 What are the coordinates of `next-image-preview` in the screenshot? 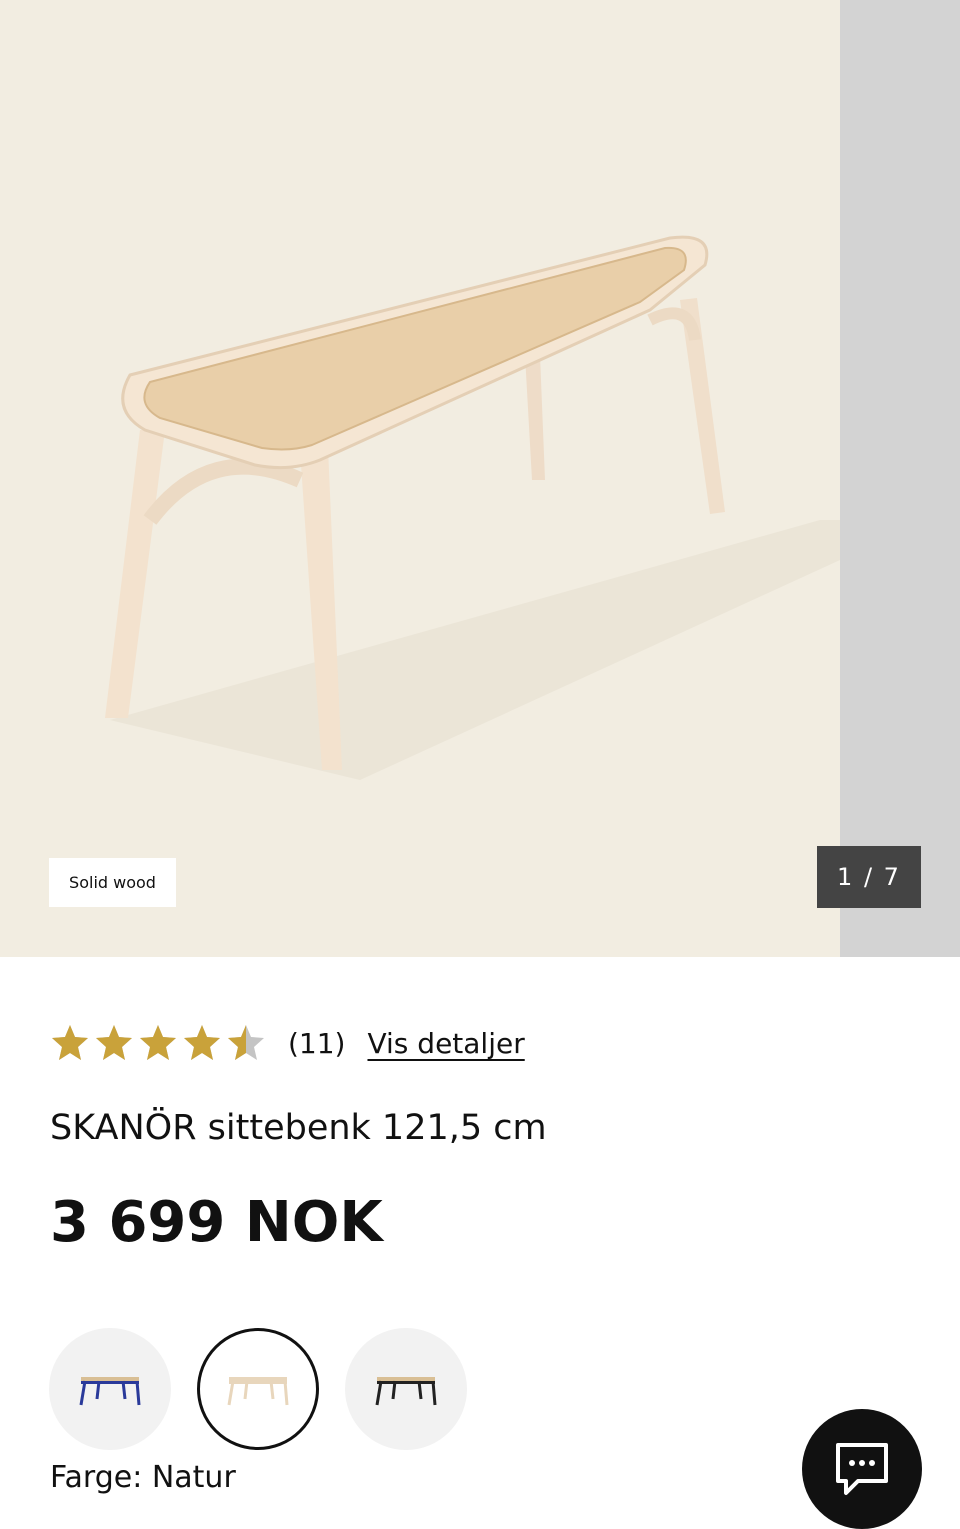 It's located at (900, 478).